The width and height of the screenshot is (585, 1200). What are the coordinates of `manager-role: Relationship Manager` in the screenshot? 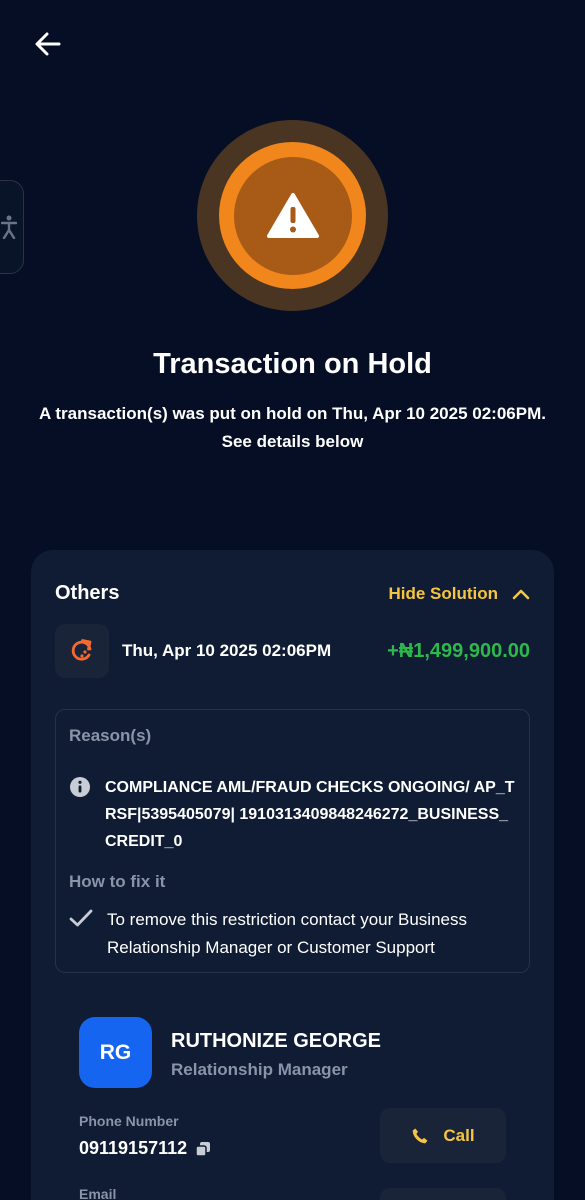 It's located at (259, 1069).